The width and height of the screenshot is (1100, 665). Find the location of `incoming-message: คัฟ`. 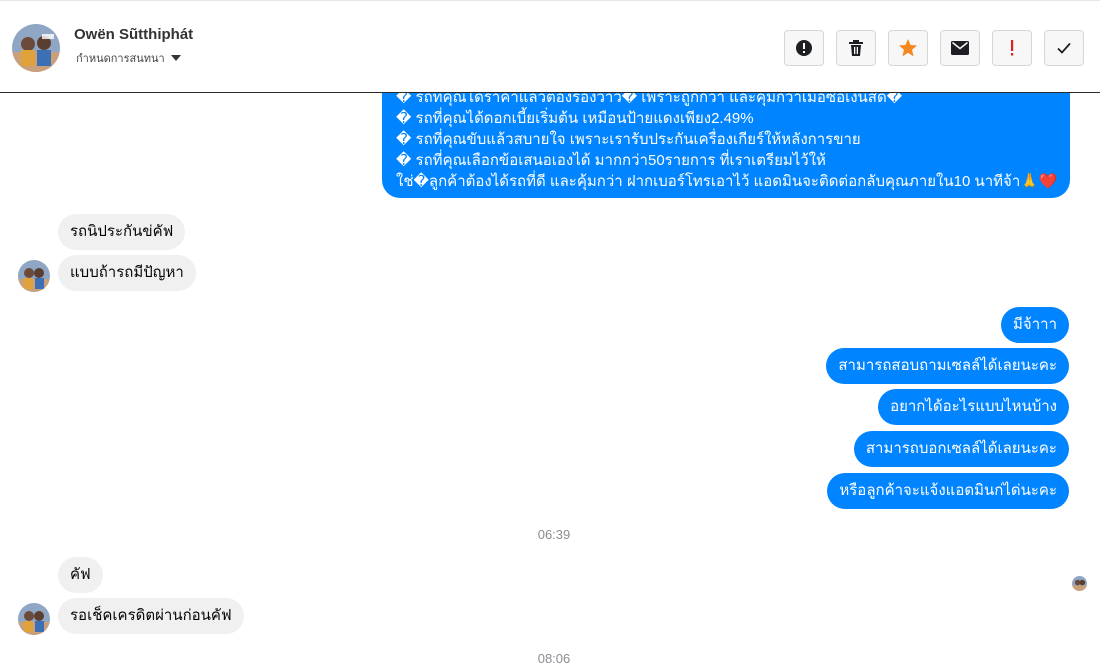

incoming-message: คัฟ is located at coordinates (80, 575).